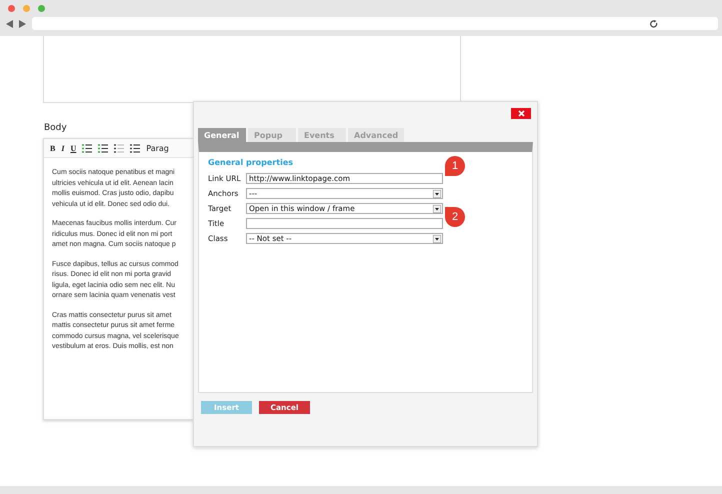  Describe the element at coordinates (62, 148) in the screenshot. I see `italic-button: I` at that location.